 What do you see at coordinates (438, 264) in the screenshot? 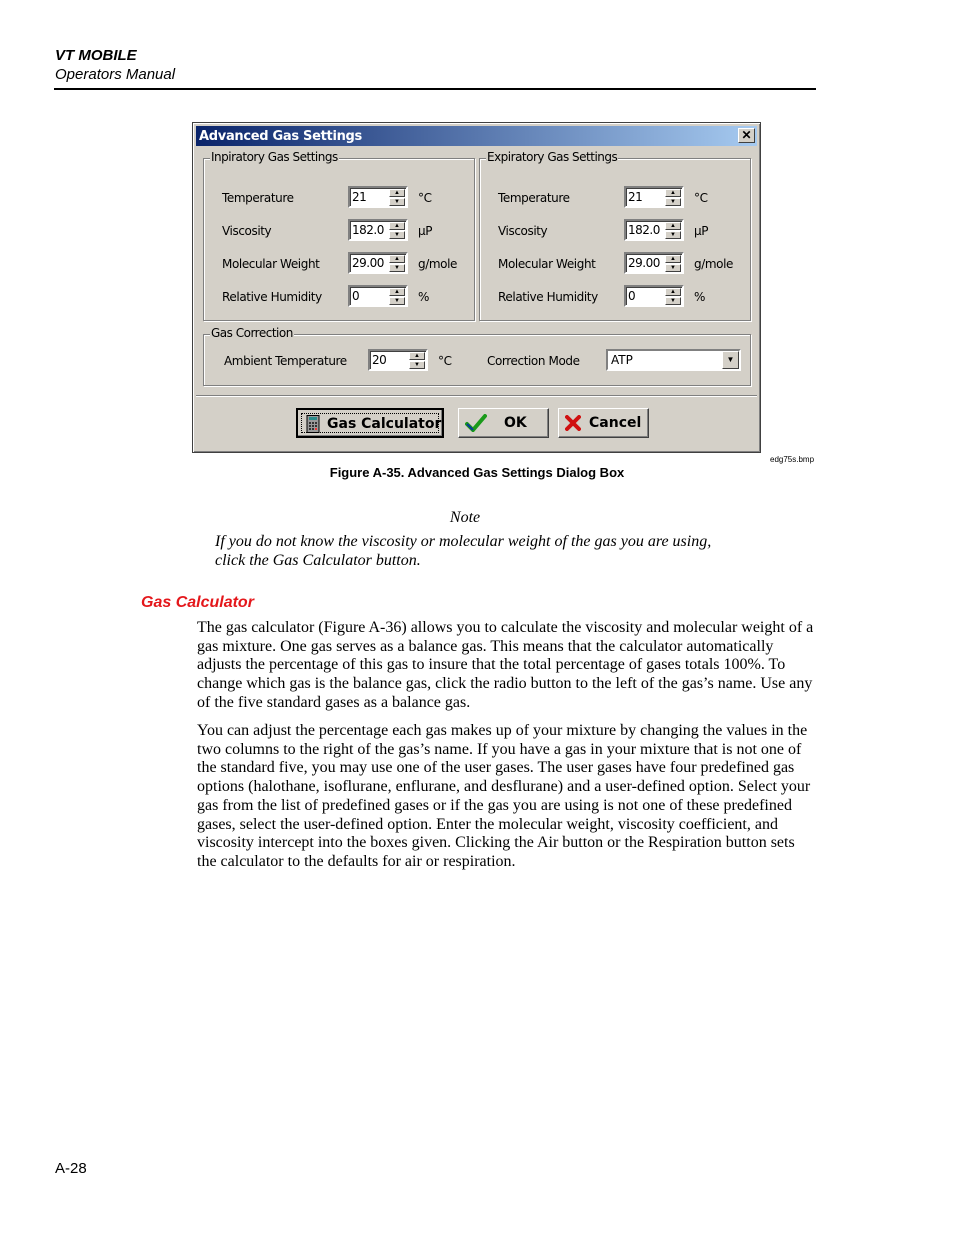
I see `insp-molweight-unit: g/mole` at bounding box center [438, 264].